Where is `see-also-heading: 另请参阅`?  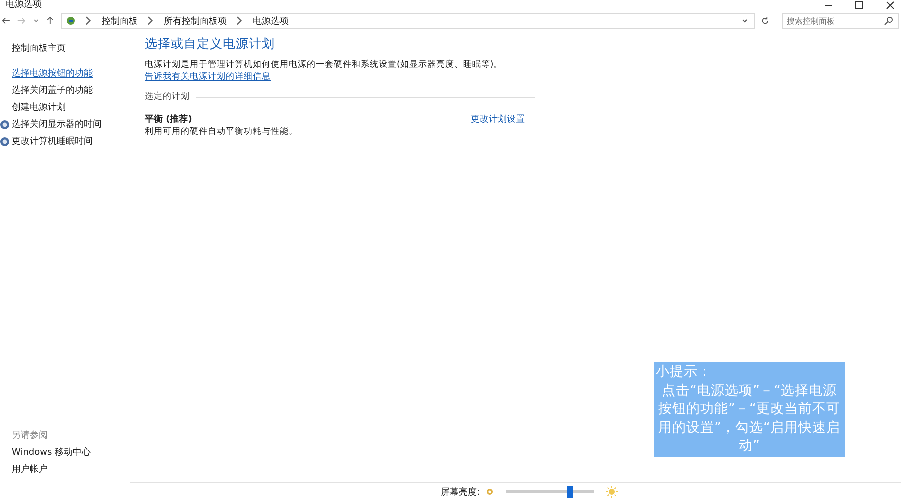
see-also-heading: 另请参阅 is located at coordinates (30, 436).